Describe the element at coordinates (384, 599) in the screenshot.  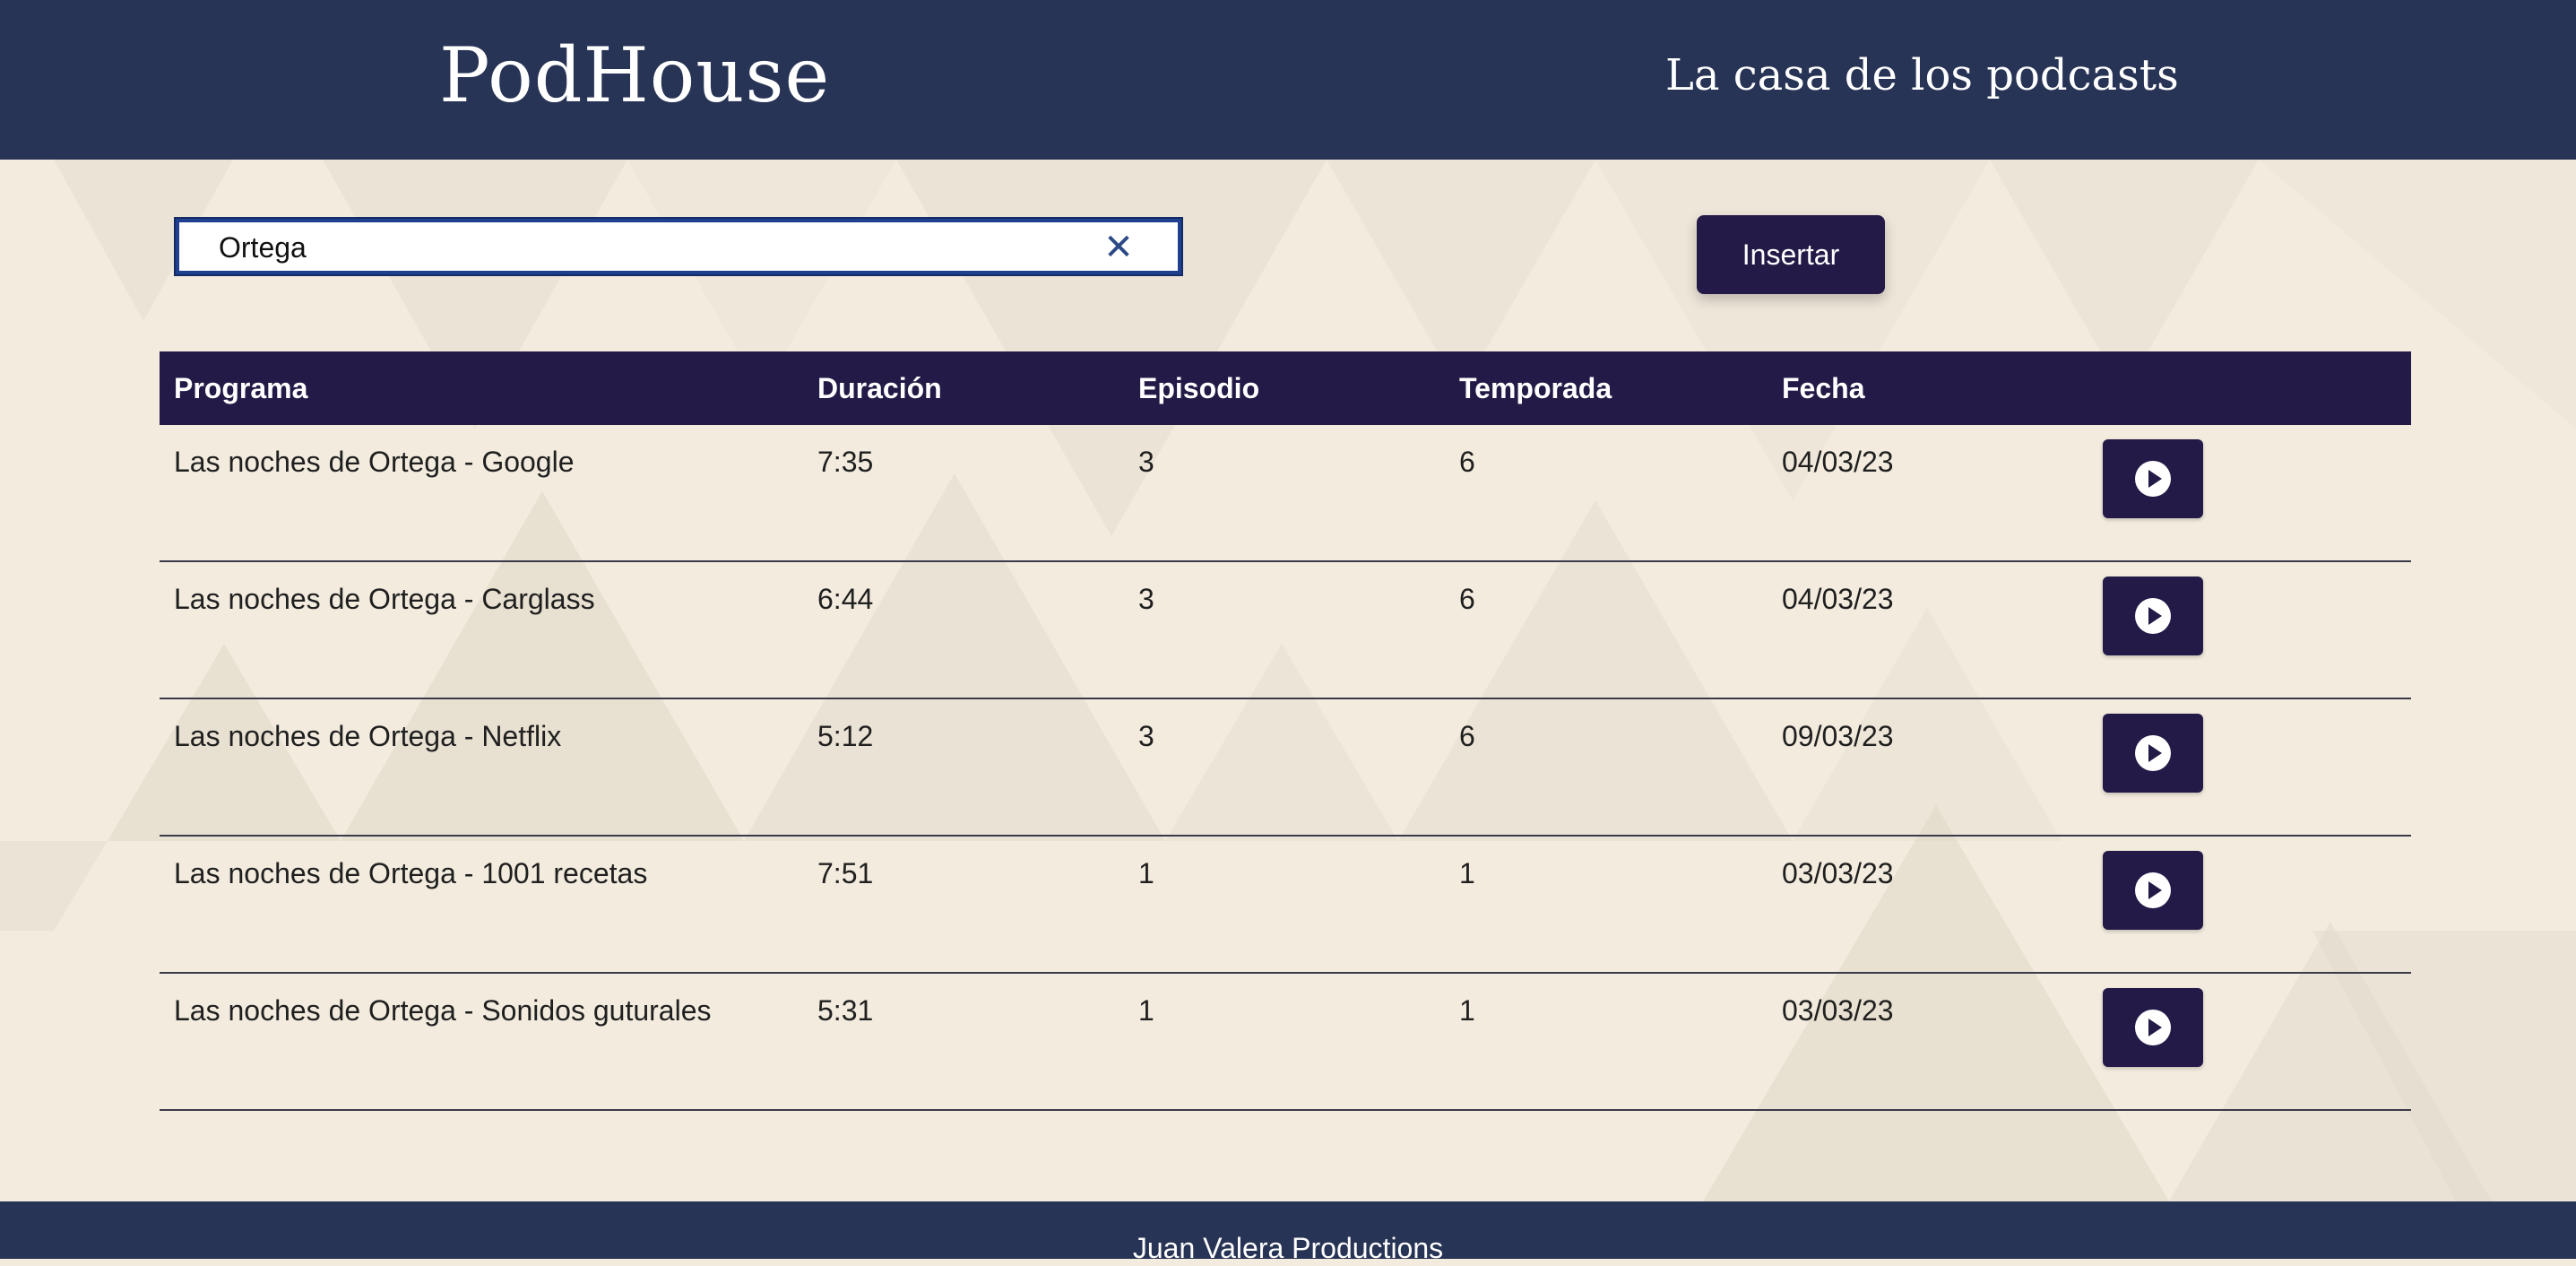
I see `cell-programa: Las noches de Ortega - Carglass` at that location.